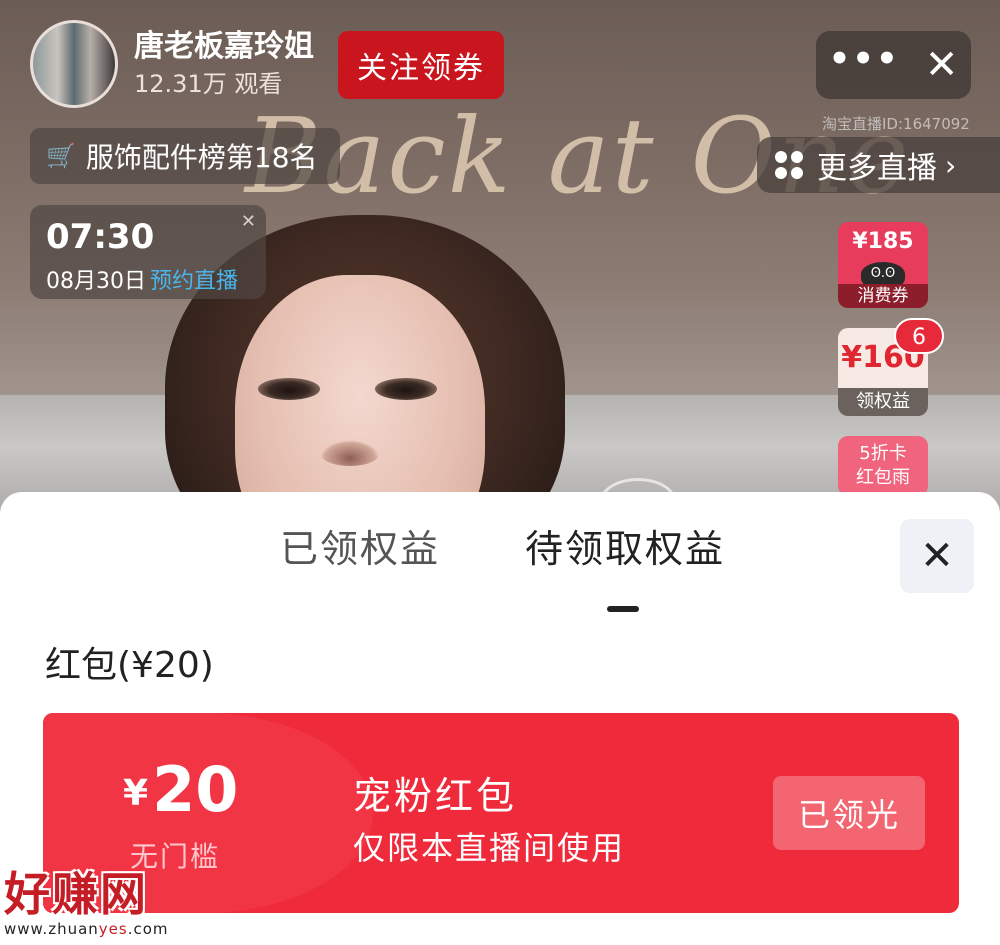  I want to click on coupon-description: 仅限本直播间使用, so click(489, 848).